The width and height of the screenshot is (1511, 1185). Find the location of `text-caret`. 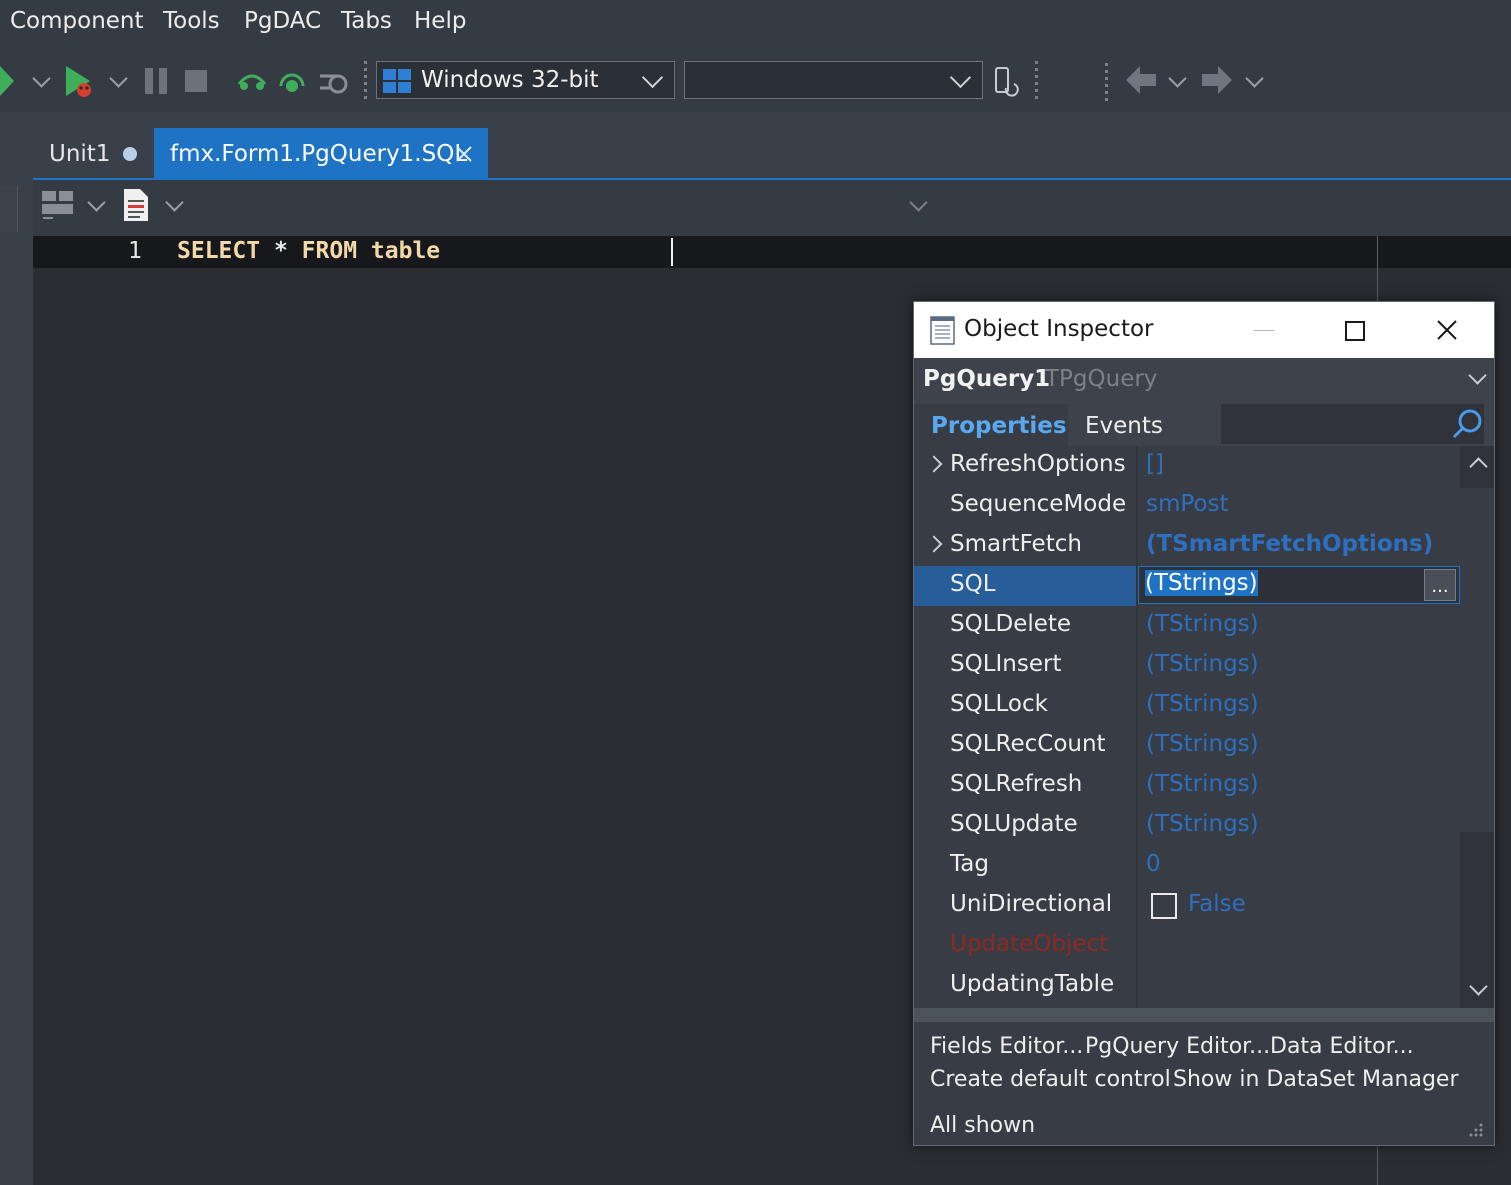

text-caret is located at coordinates (672, 252).